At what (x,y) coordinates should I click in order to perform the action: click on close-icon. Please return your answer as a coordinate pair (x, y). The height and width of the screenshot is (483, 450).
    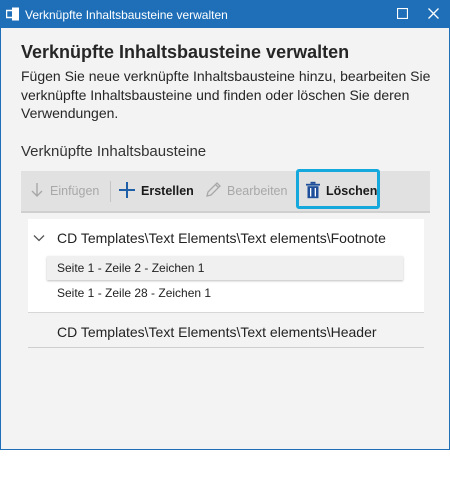
    Looking at the image, I should click on (433, 15).